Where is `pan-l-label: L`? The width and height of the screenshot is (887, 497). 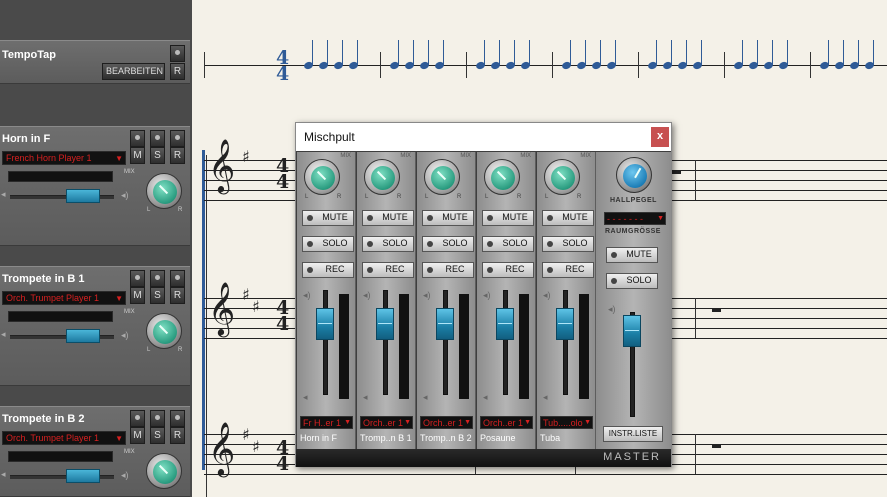
pan-l-label: L is located at coordinates (149, 350).